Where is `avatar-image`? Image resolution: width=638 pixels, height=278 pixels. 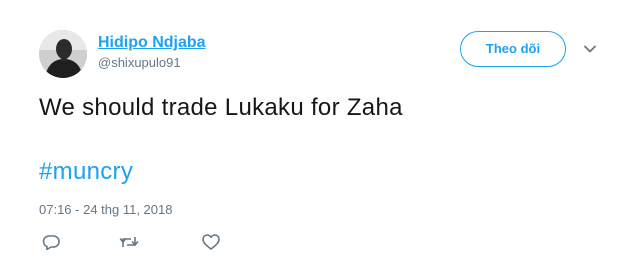
avatar-image is located at coordinates (63, 54).